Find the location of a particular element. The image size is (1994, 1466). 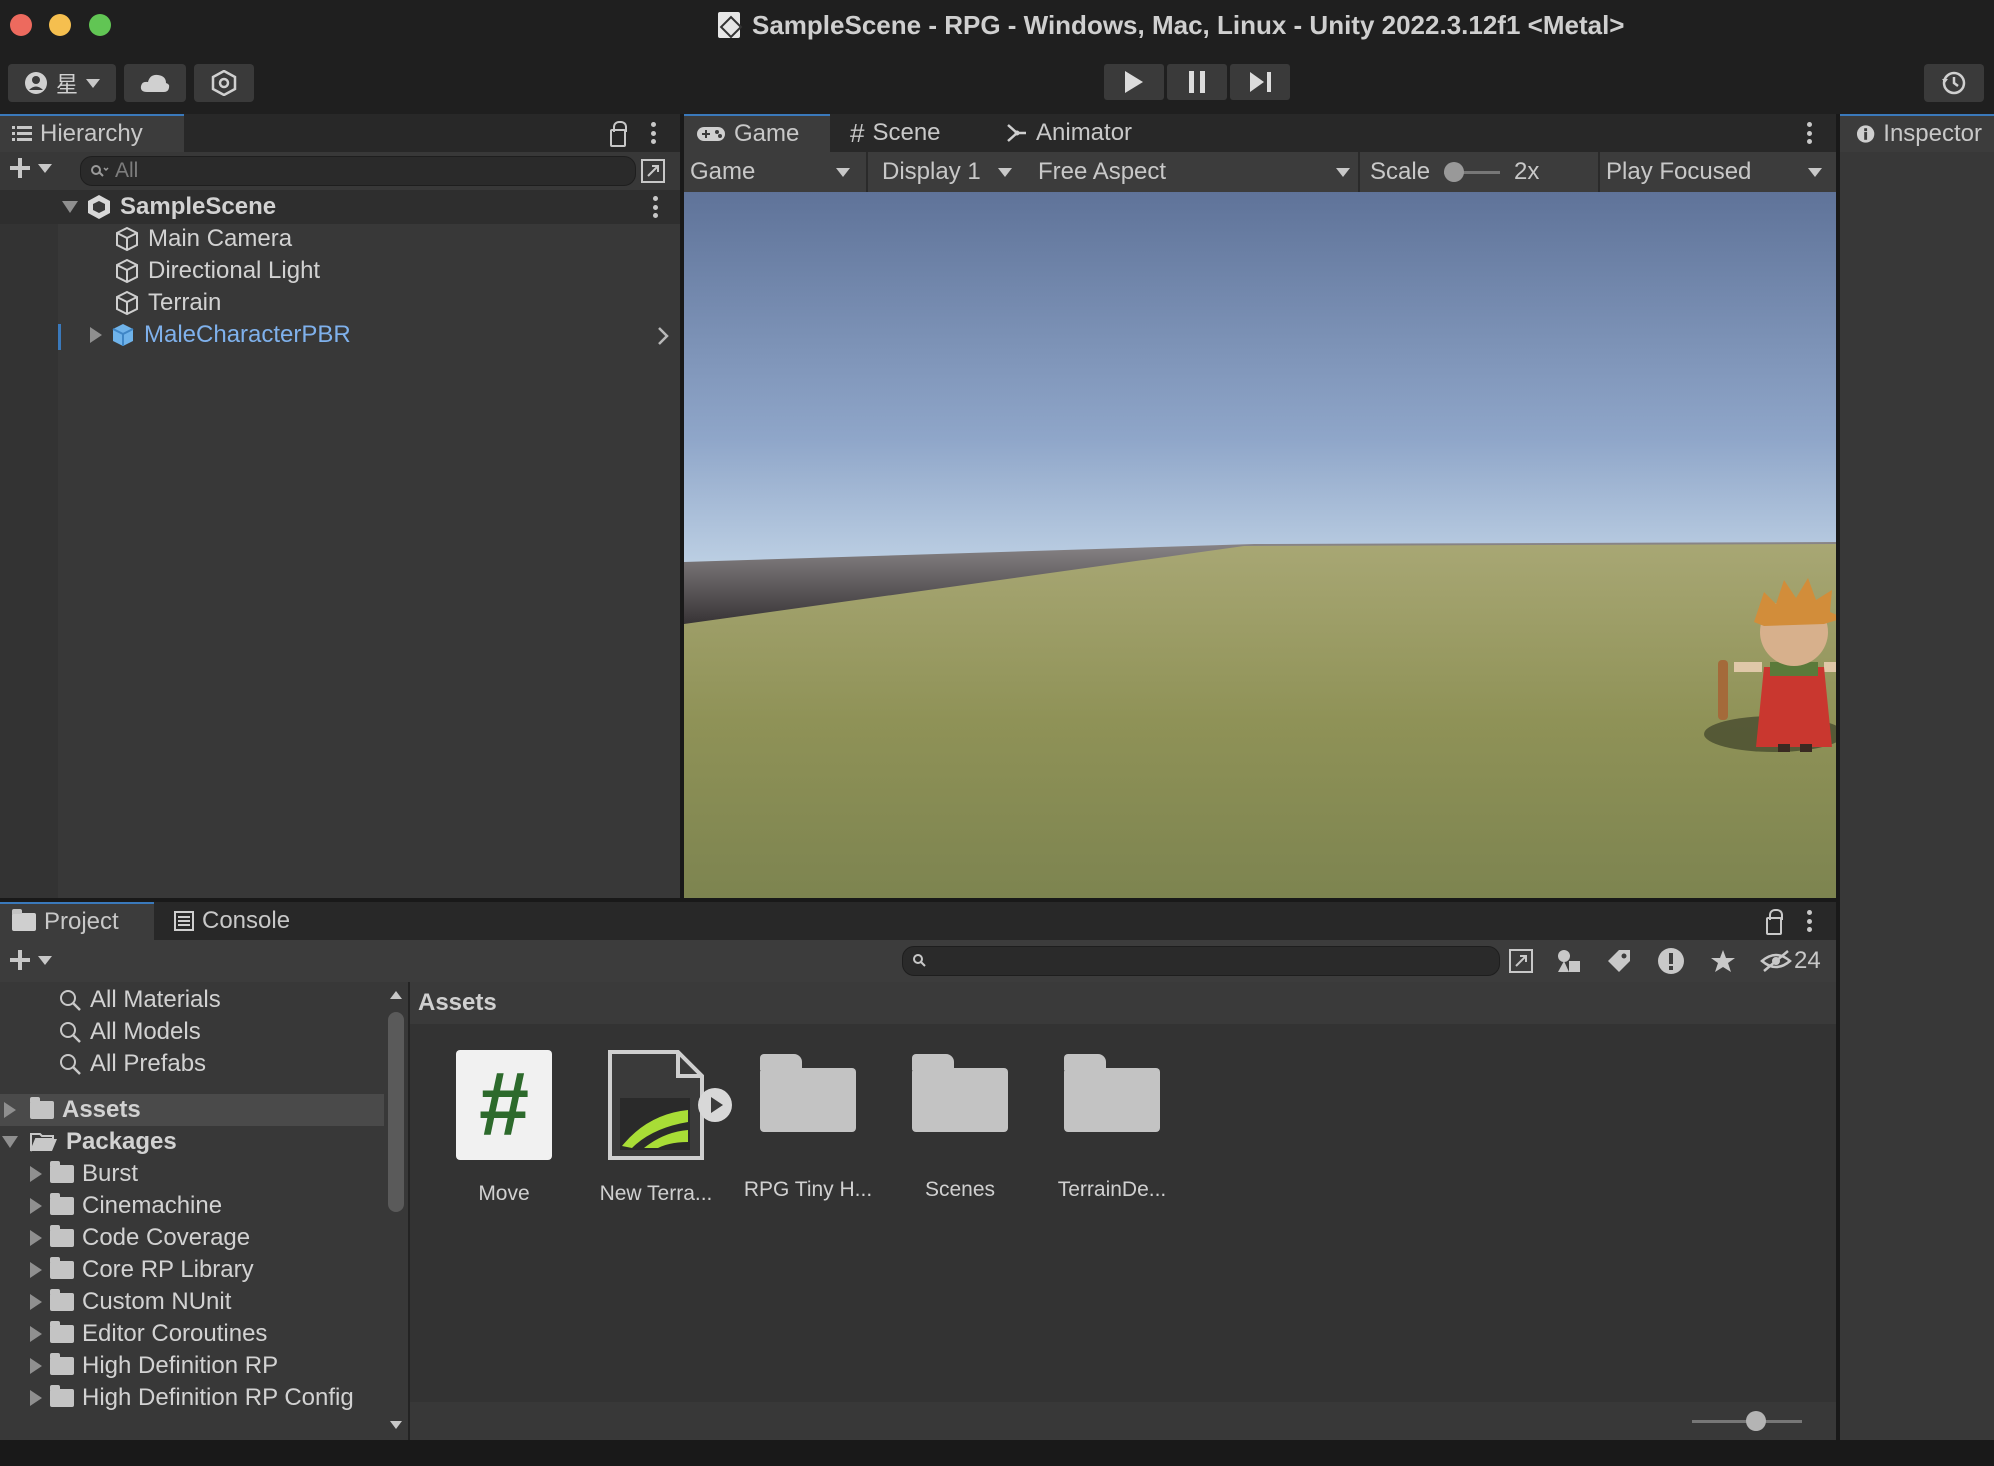

package-item: Core RP Library is located at coordinates (142, 1270).